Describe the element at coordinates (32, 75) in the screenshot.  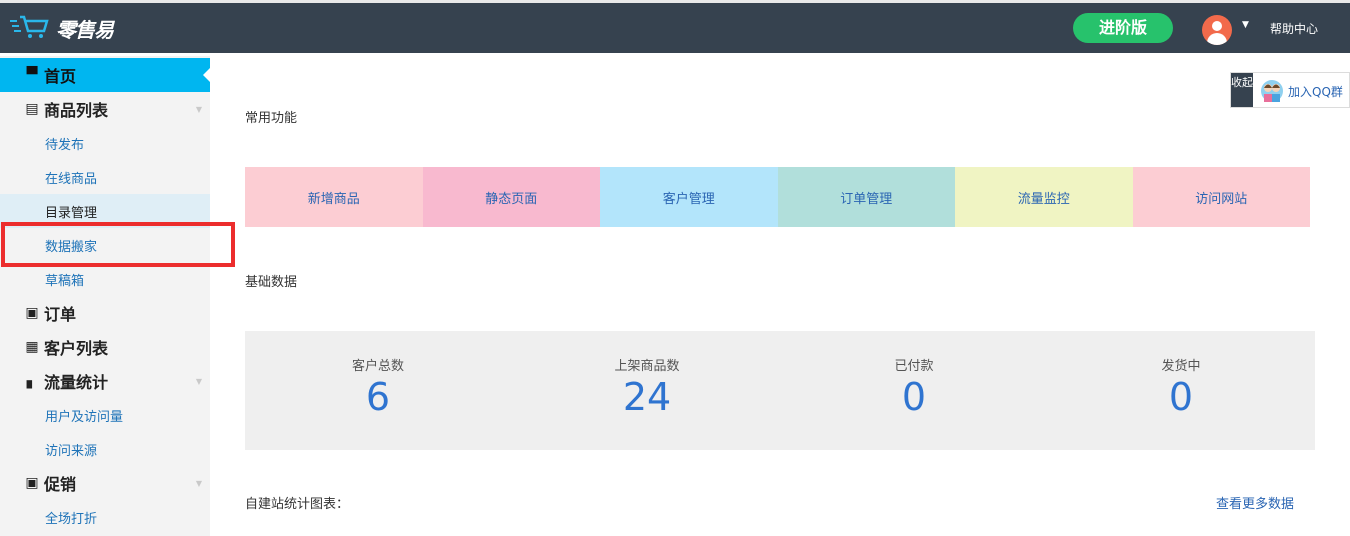
I see `home-icon: ▀` at that location.